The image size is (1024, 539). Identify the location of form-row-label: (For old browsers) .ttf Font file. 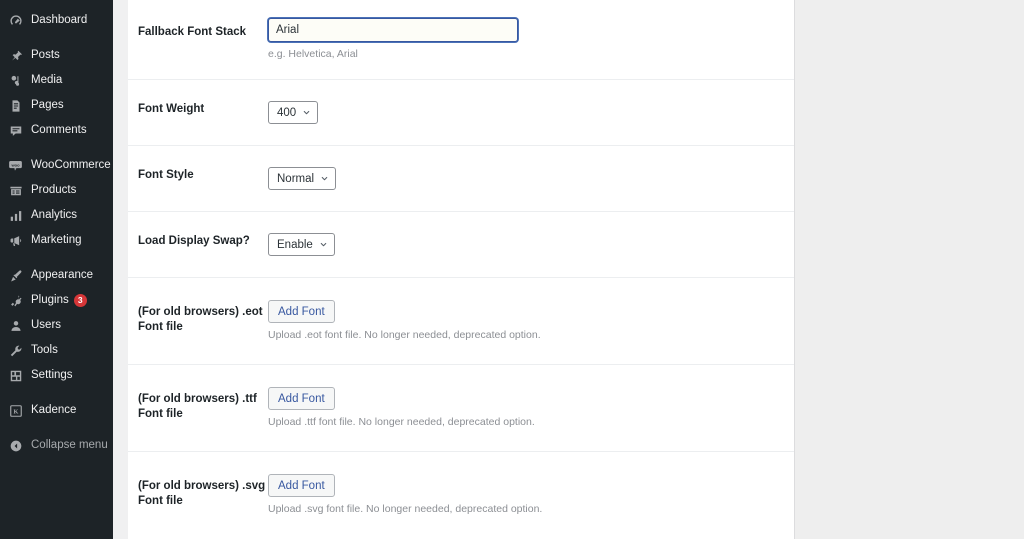
(197, 406).